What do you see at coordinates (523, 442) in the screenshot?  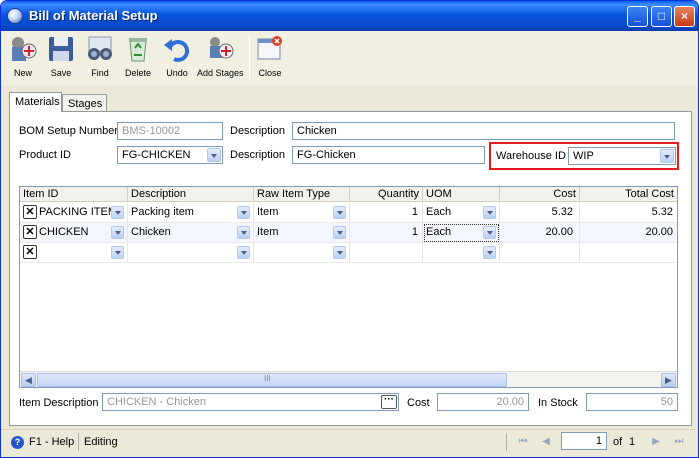 I see `first-page-icon: ⏮` at bounding box center [523, 442].